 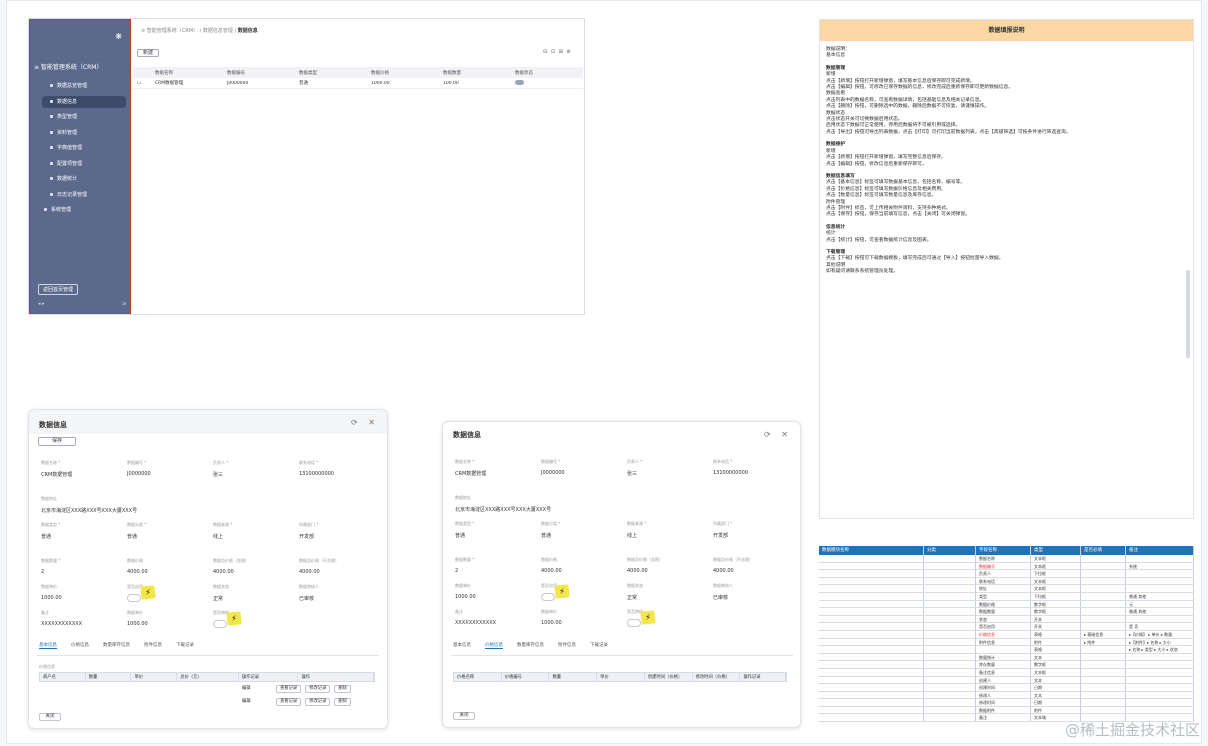 I want to click on tab-3: 附件信息, so click(x=567, y=645).